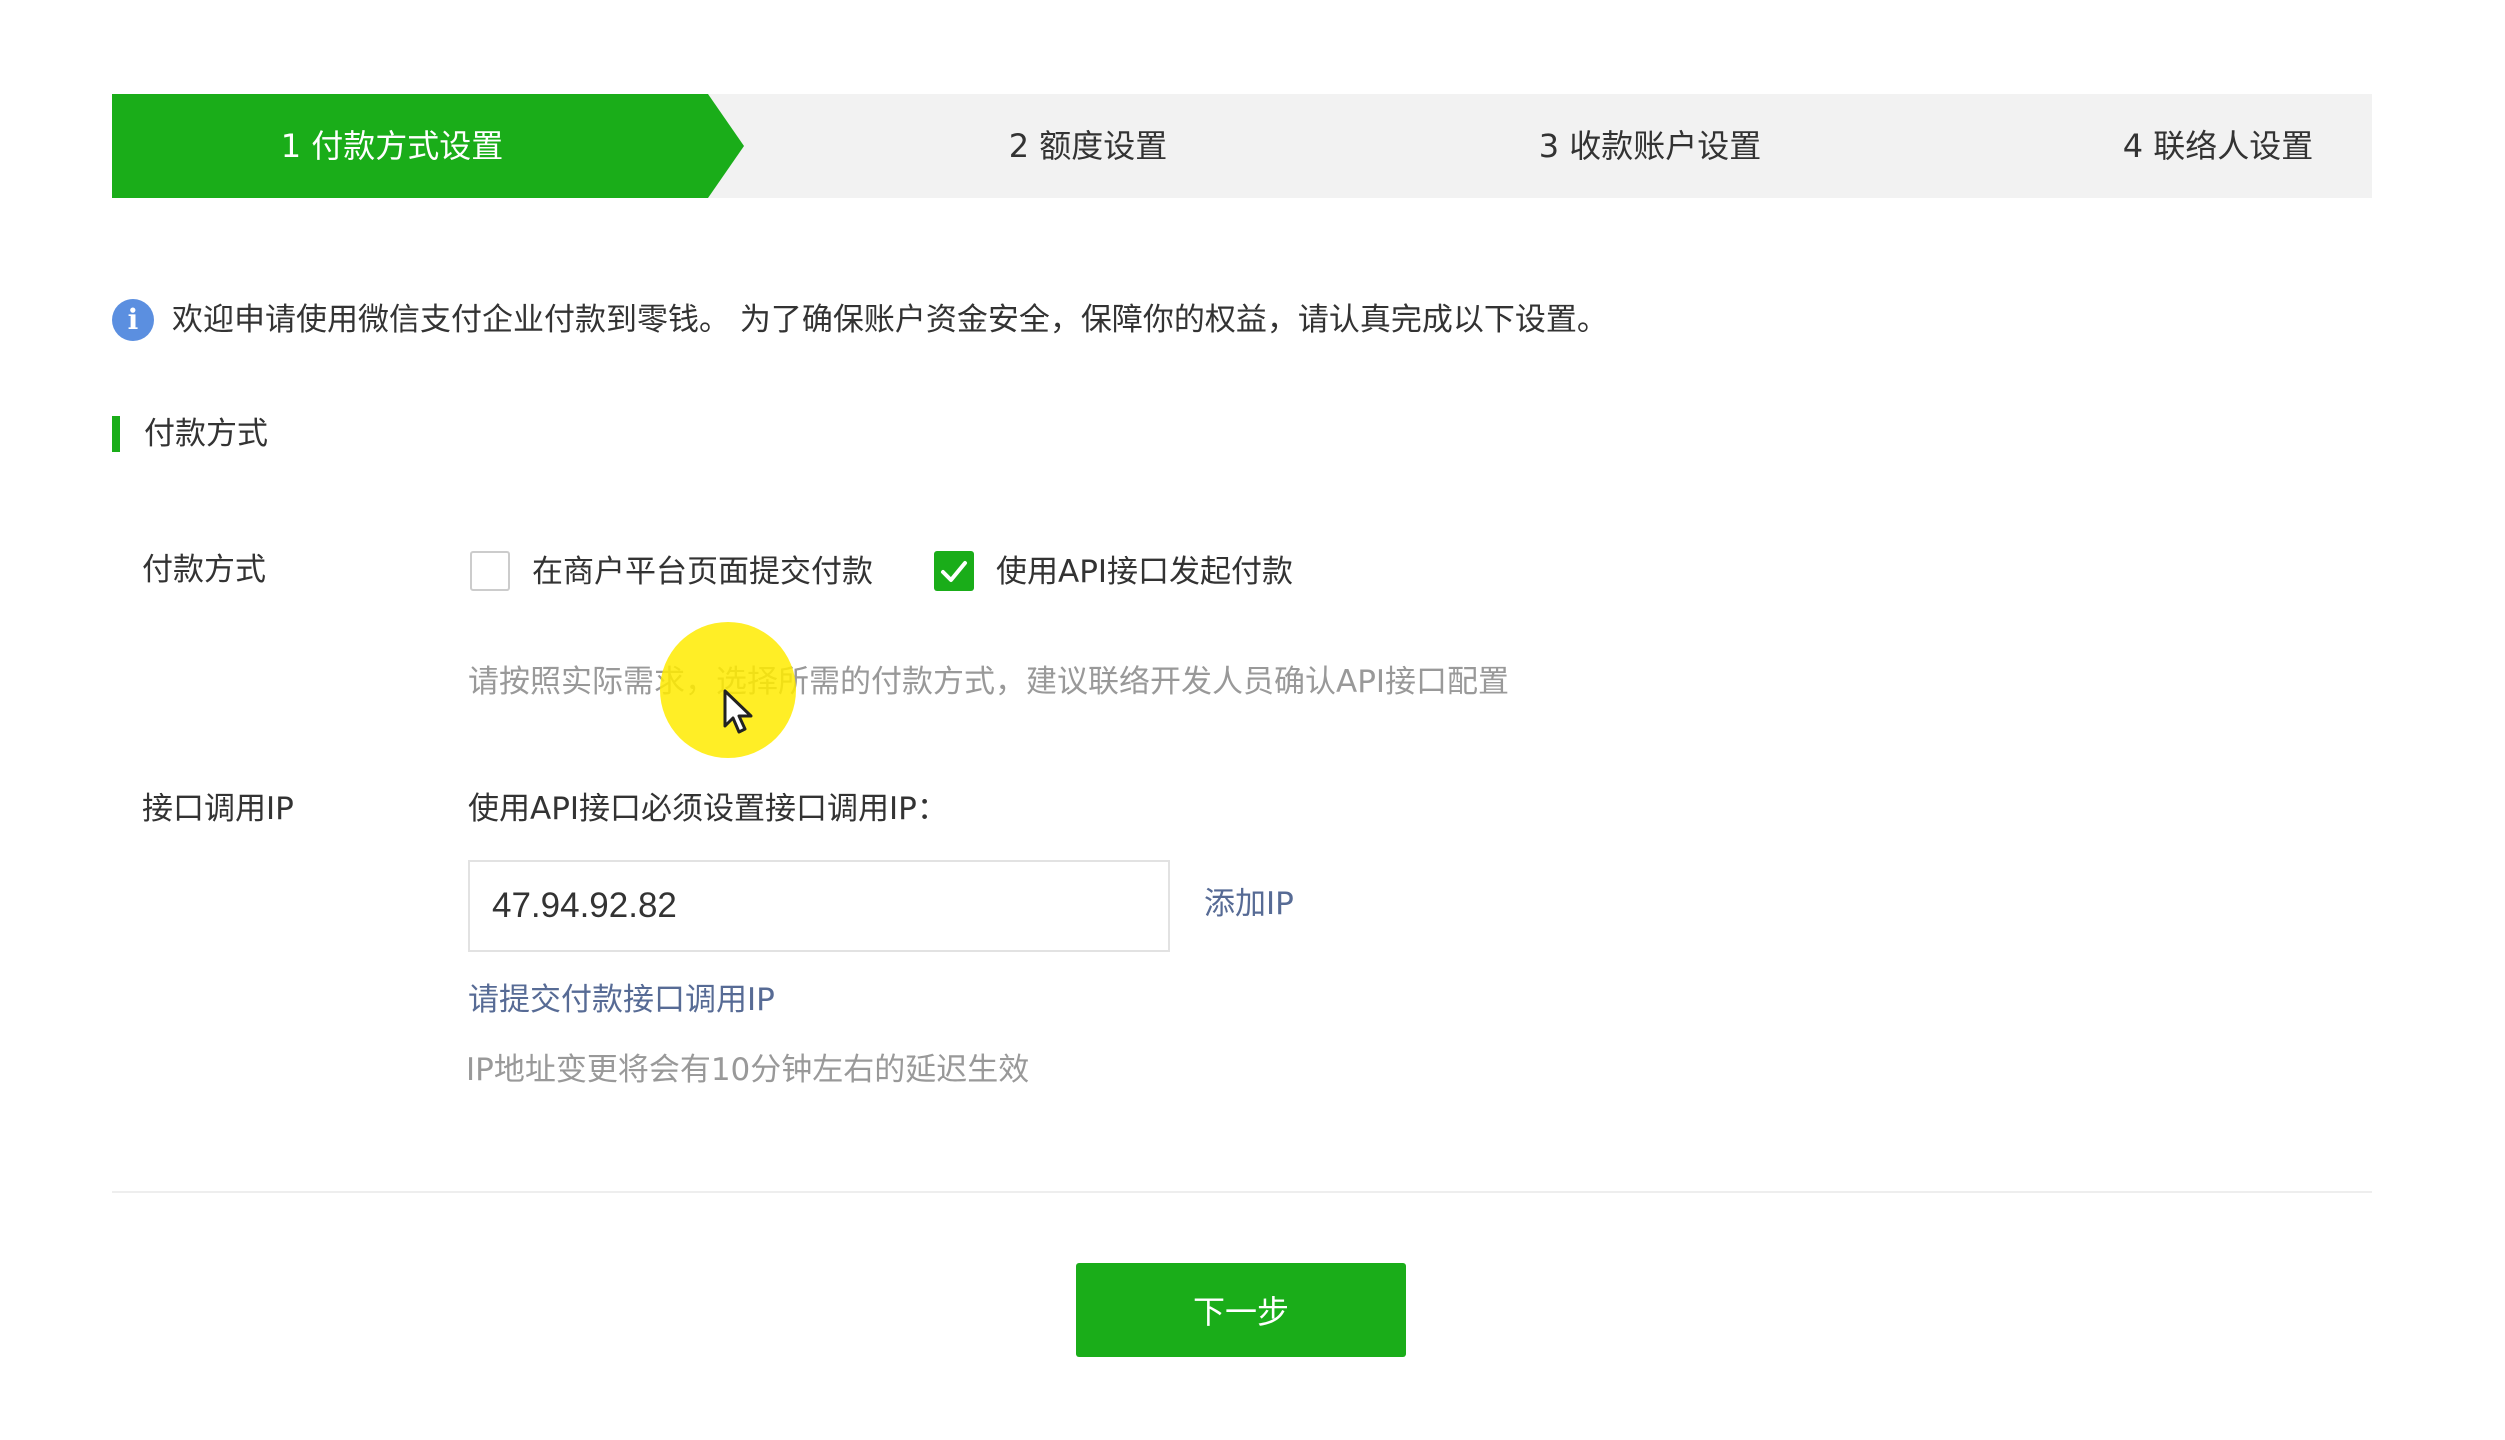 The width and height of the screenshot is (2505, 1440). Describe the element at coordinates (1144, 572) in the screenshot. I see `option-api-label: 使用API接口发起付款` at that location.